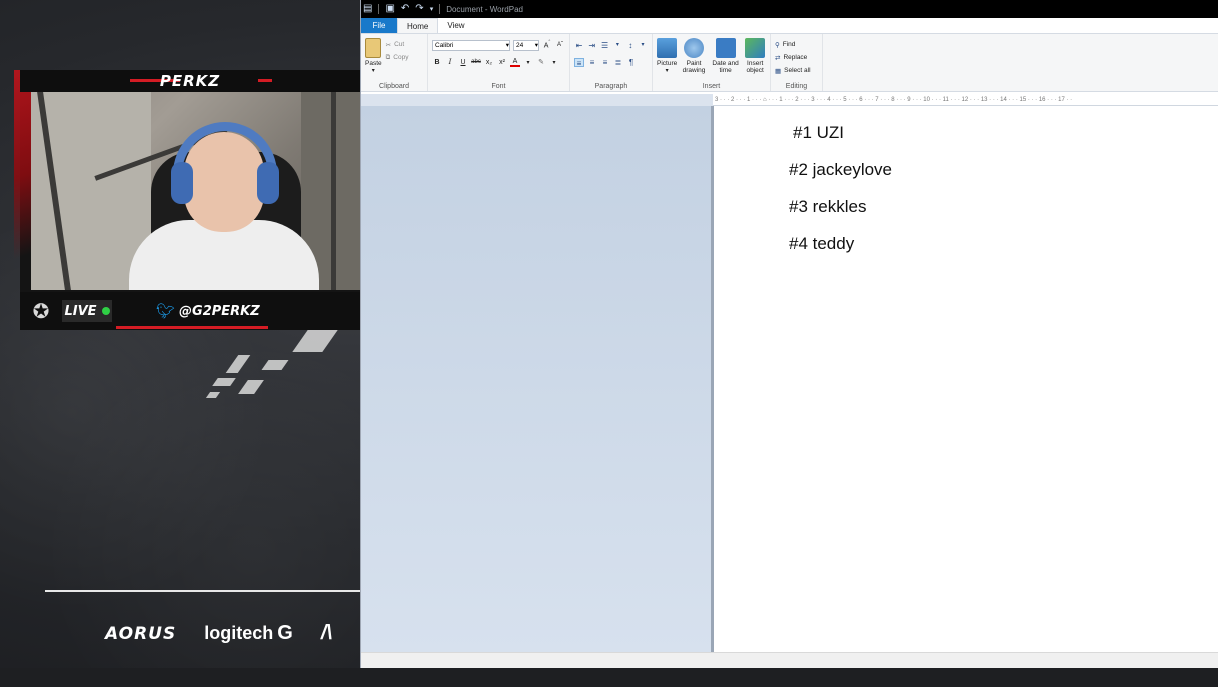 The width and height of the screenshot is (1218, 687). I want to click on superscript-button: x², so click(502, 62).